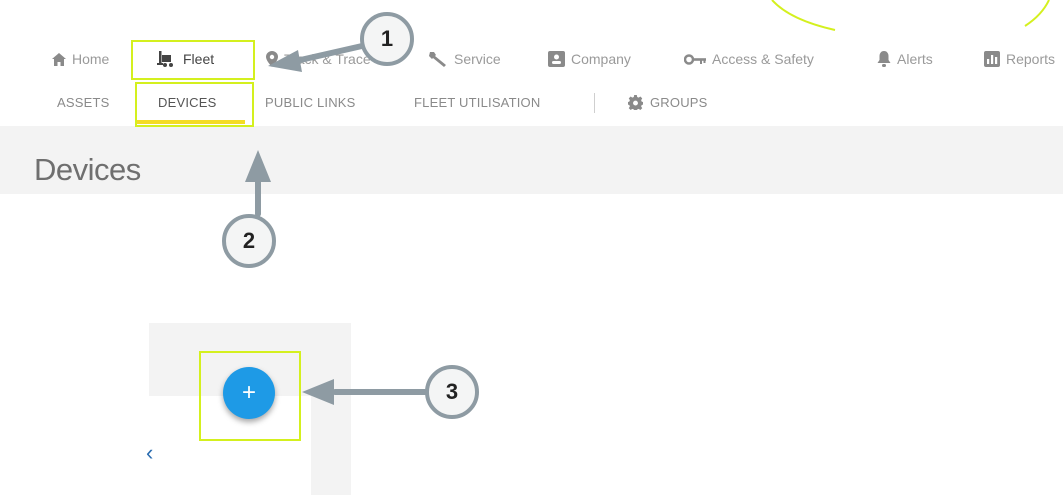 The image size is (1063, 495). What do you see at coordinates (1031, 59) in the screenshot?
I see `nav-reports-label: Reports` at bounding box center [1031, 59].